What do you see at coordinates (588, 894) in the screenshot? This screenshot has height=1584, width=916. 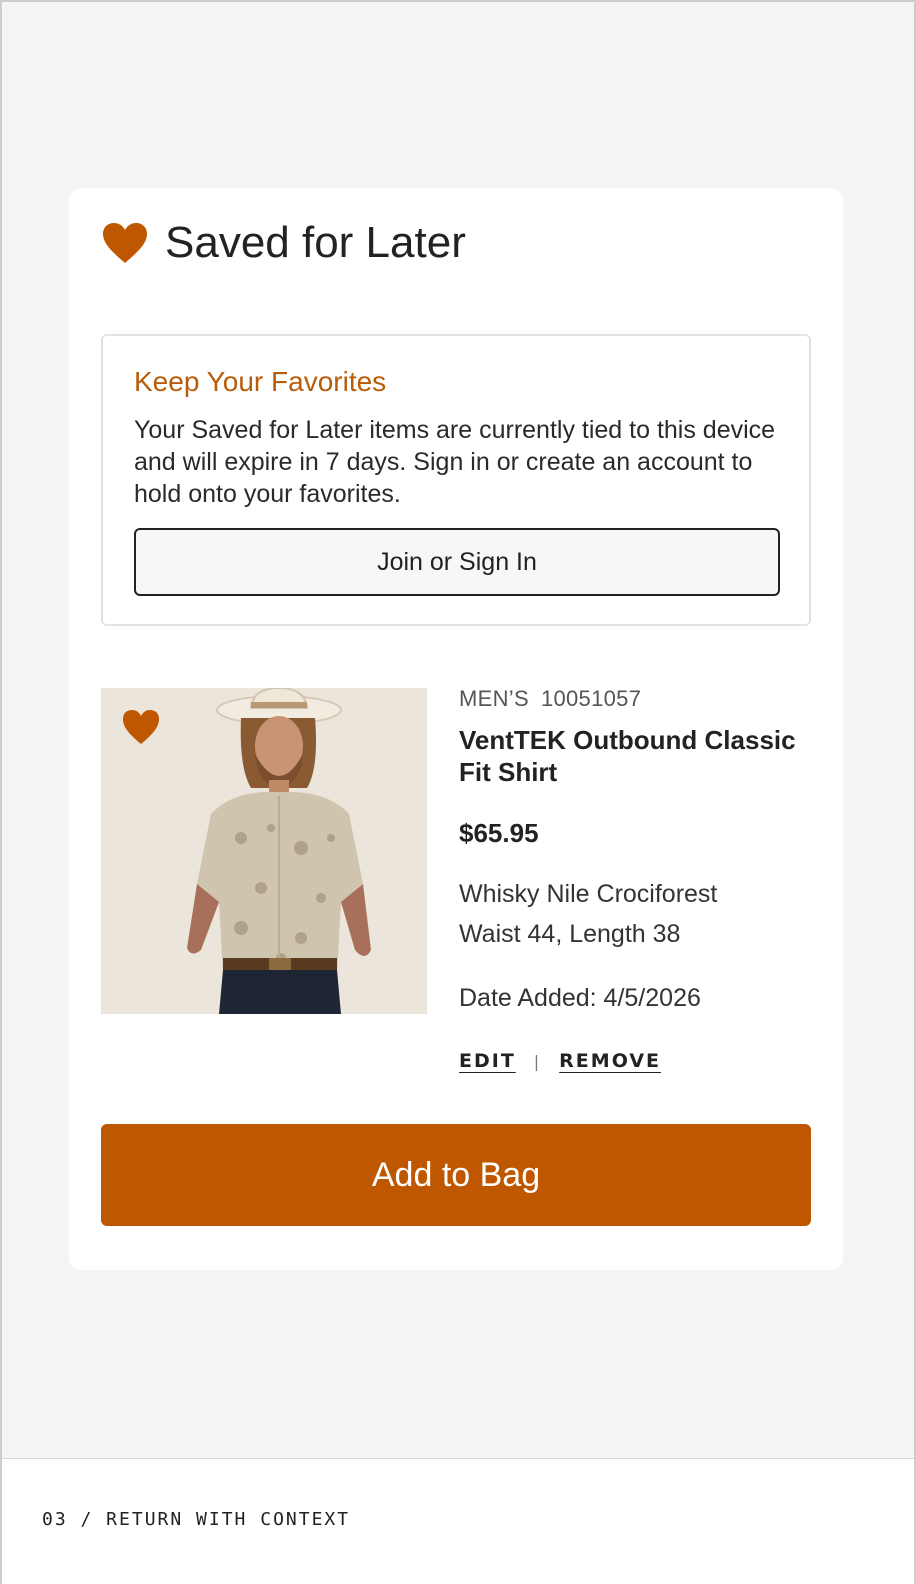 I see `product-color: Whisky Nile Crociforest` at bounding box center [588, 894].